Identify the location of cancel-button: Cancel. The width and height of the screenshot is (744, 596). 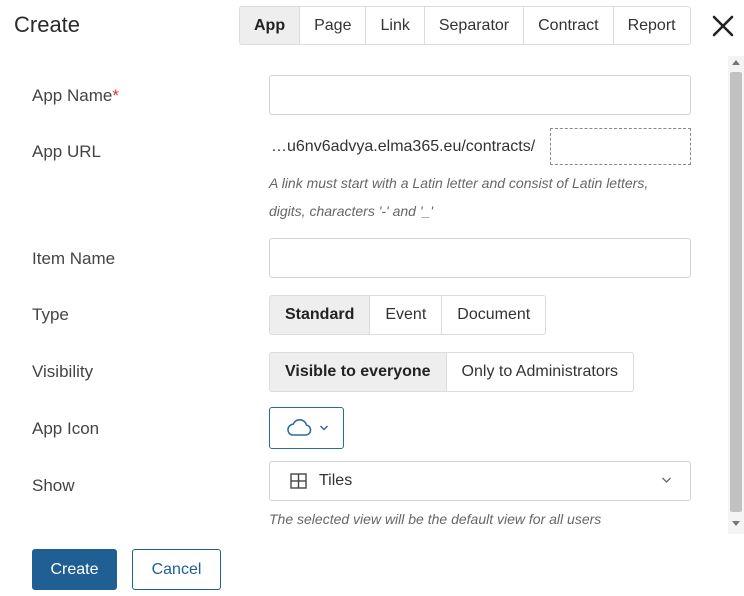
(176, 569).